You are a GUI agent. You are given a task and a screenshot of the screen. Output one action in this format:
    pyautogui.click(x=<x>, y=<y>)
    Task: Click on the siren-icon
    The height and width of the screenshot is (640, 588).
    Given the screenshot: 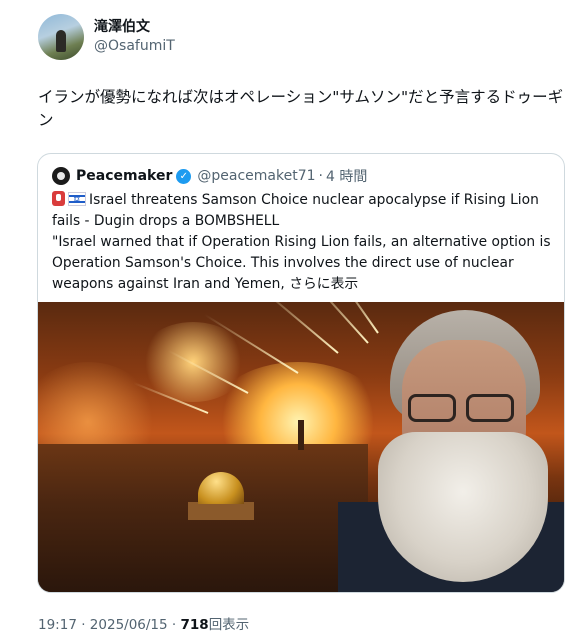 What is the action you would take?
    pyautogui.click(x=58, y=198)
    